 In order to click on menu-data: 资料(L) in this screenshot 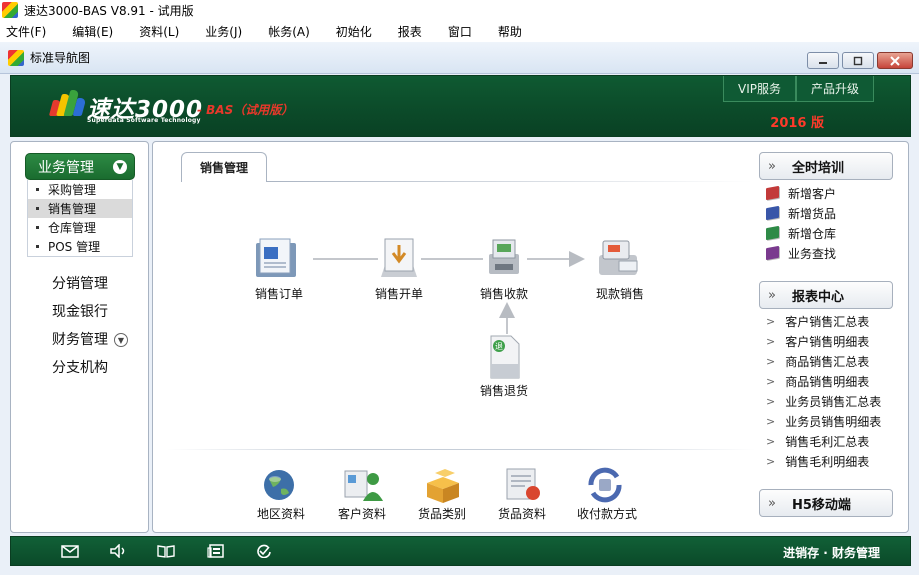, I will do `click(159, 31)`.